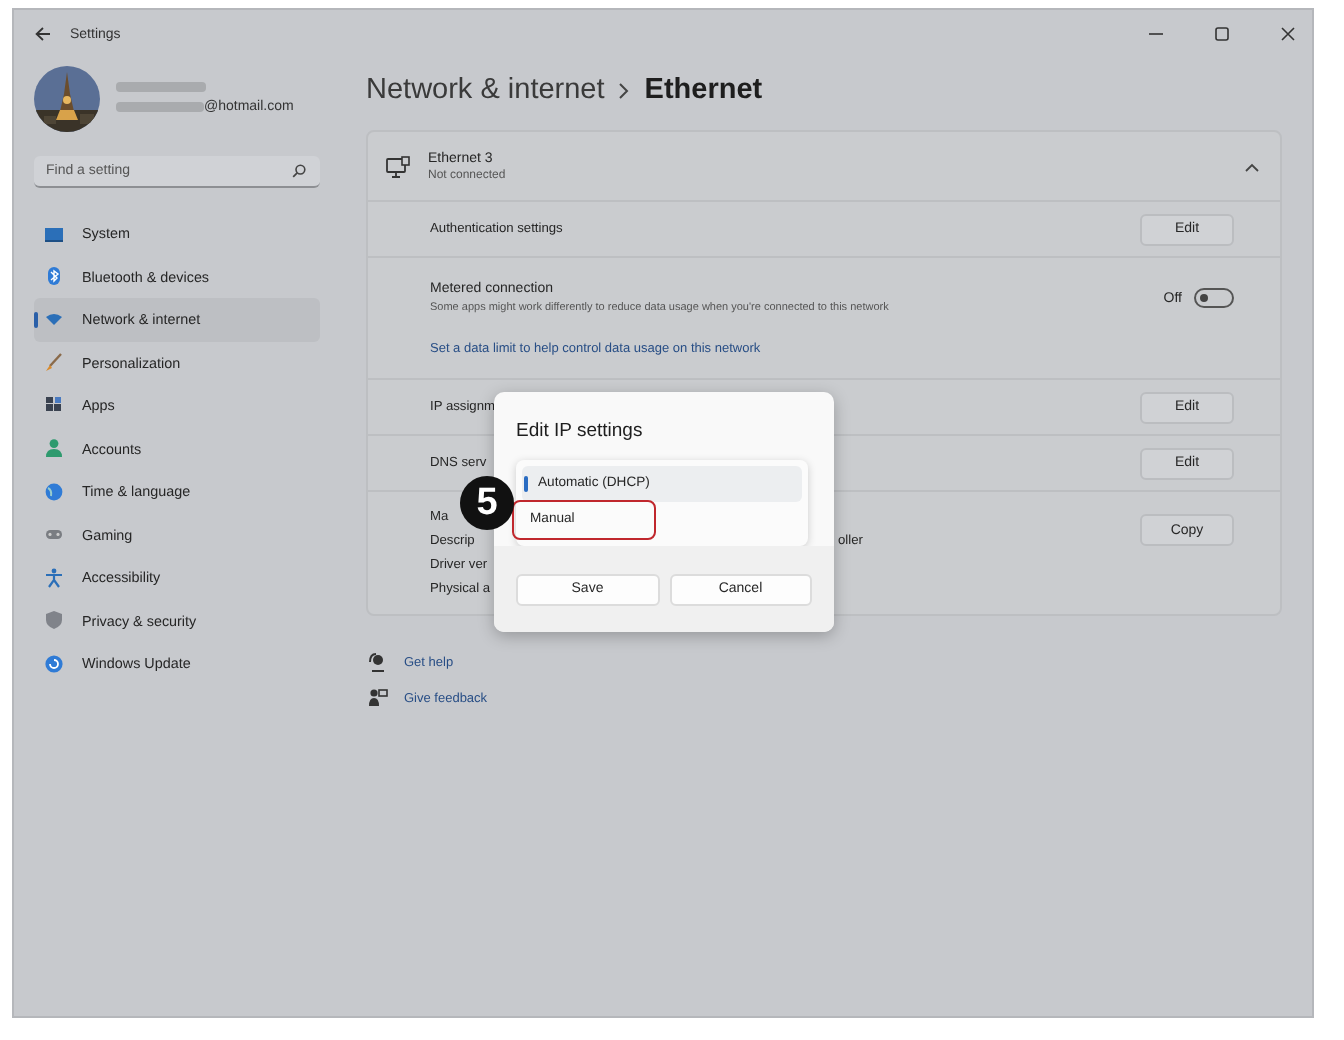  Describe the element at coordinates (160, 107) in the screenshot. I see `blurred-email` at that location.